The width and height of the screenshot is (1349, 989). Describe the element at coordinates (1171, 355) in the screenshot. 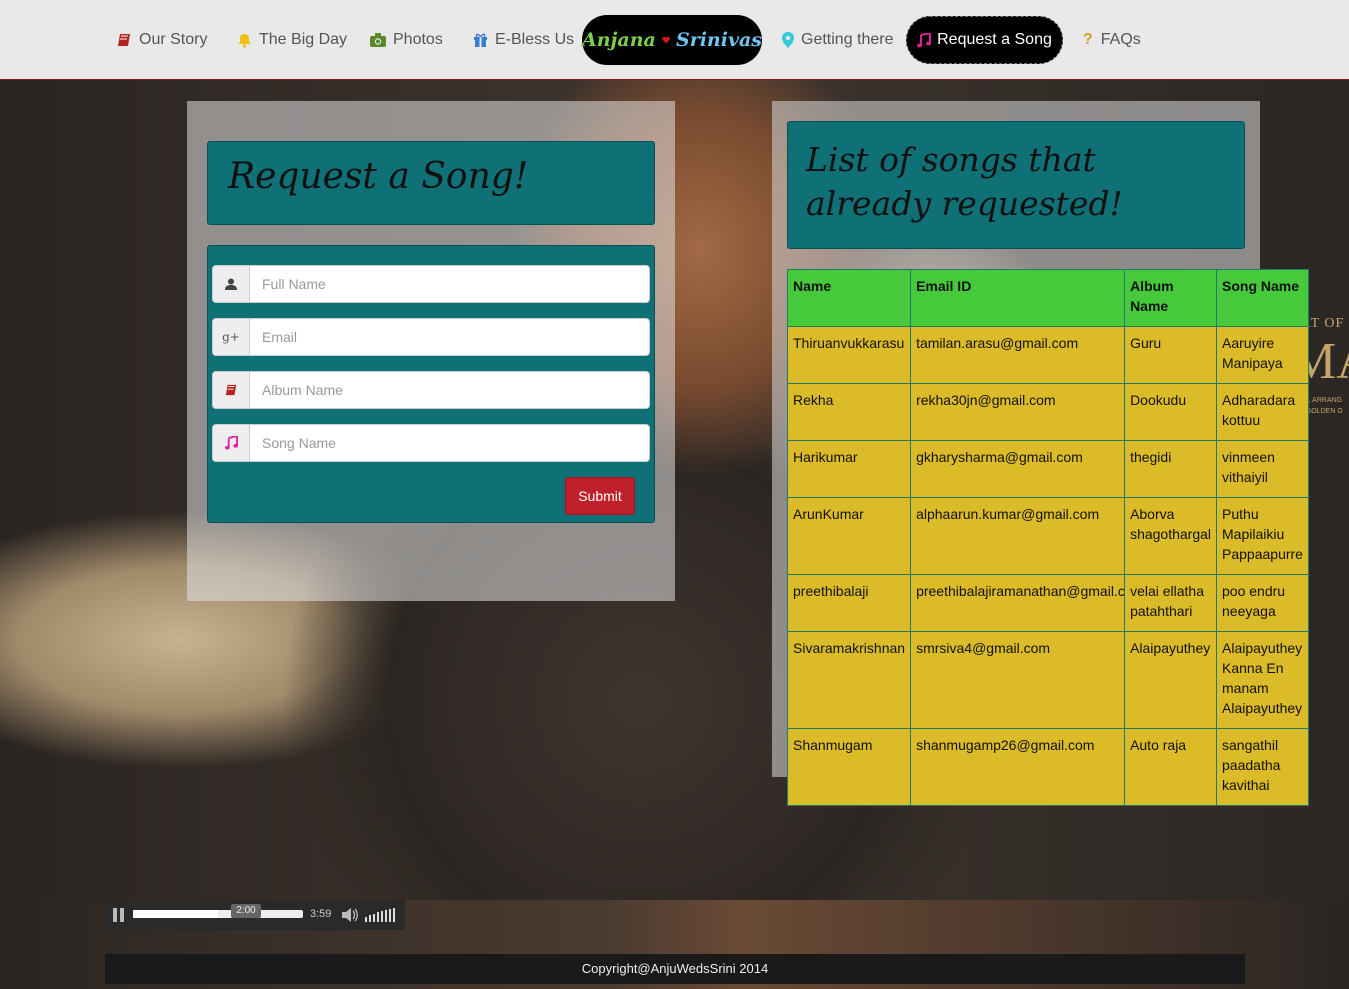

I see `cell-album: Guru` at that location.